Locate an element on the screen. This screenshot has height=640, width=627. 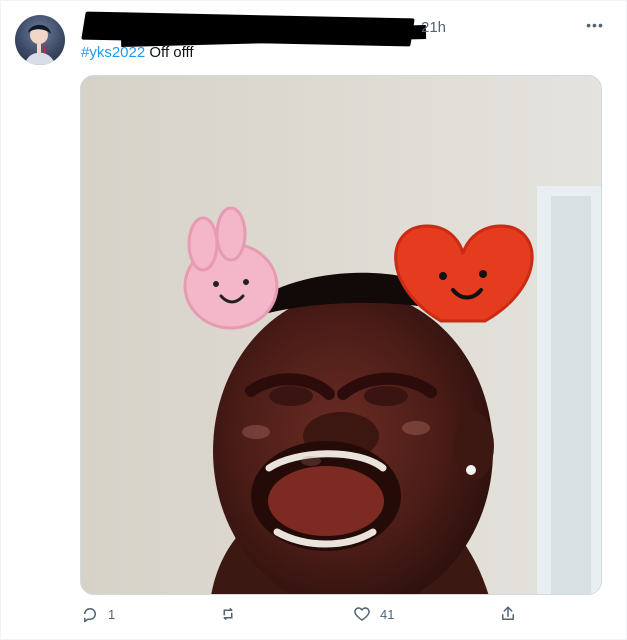
share-icon is located at coordinates (508, 613).